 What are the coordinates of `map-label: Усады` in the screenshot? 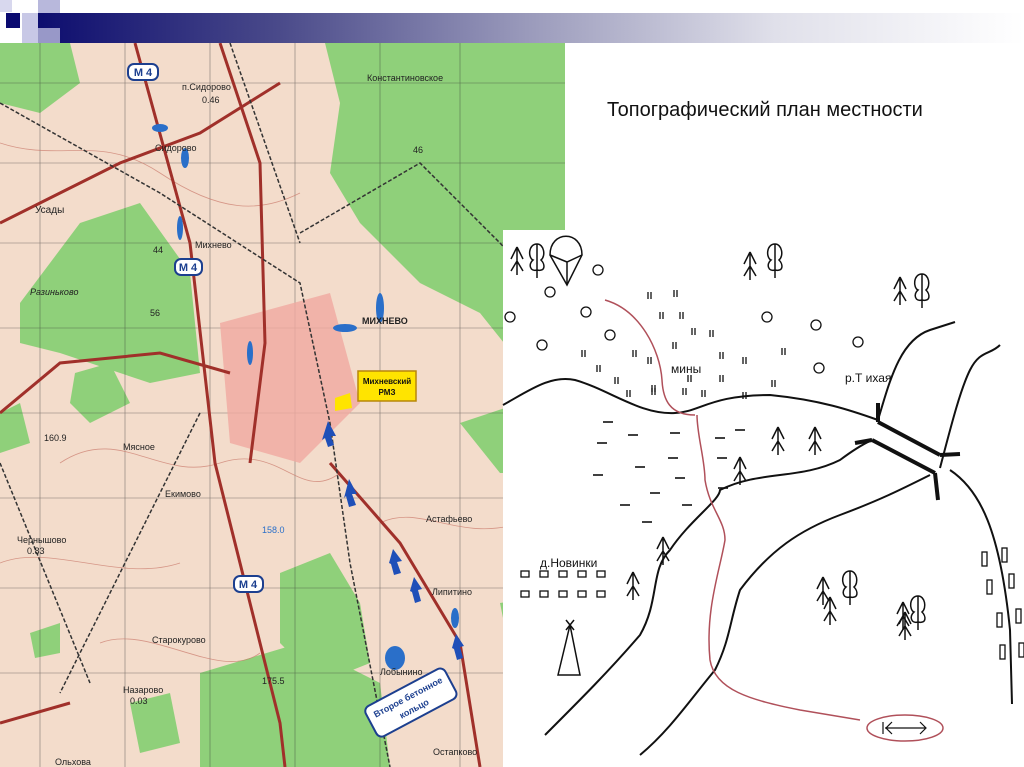 It's located at (49, 210).